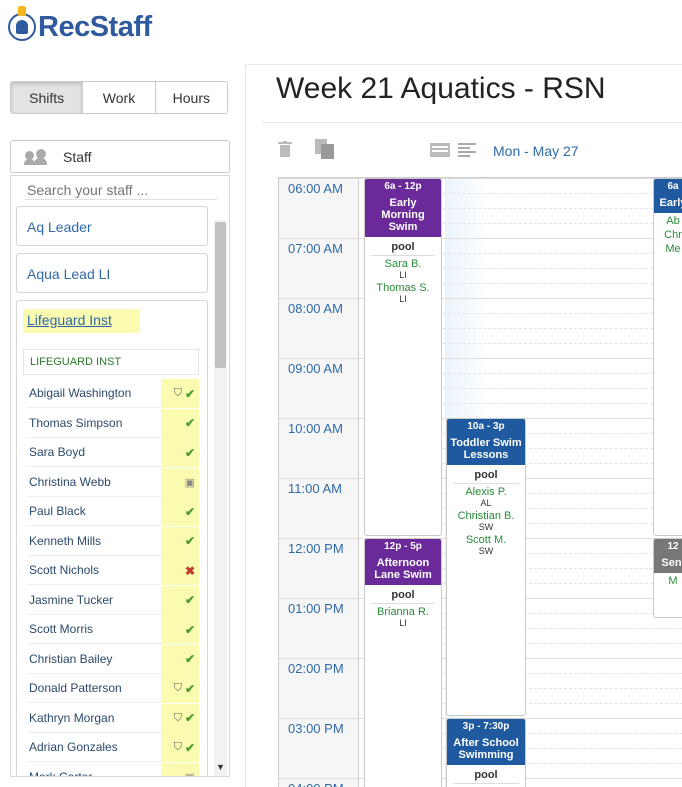 This screenshot has width=682, height=787. Describe the element at coordinates (486, 516) in the screenshot. I see `assigned-staff: Christian B.` at that location.